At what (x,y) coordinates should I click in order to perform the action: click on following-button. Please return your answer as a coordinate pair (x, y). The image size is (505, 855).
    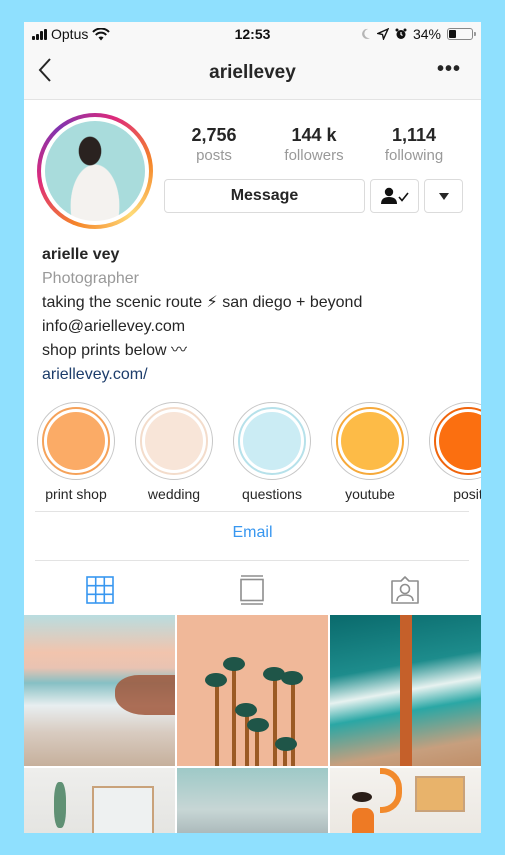
    Looking at the image, I should click on (394, 196).